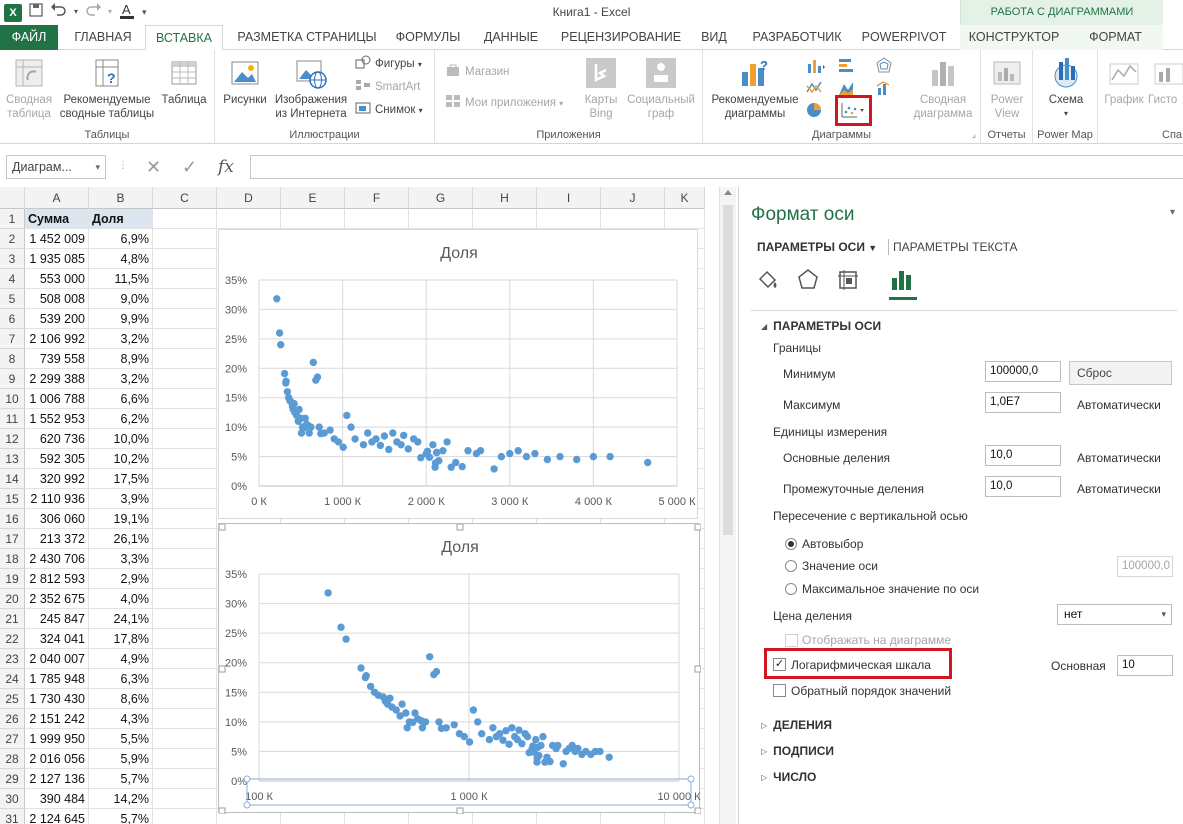 The image size is (1183, 824). Describe the element at coordinates (12, 379) in the screenshot. I see `row-header: 9` at that location.